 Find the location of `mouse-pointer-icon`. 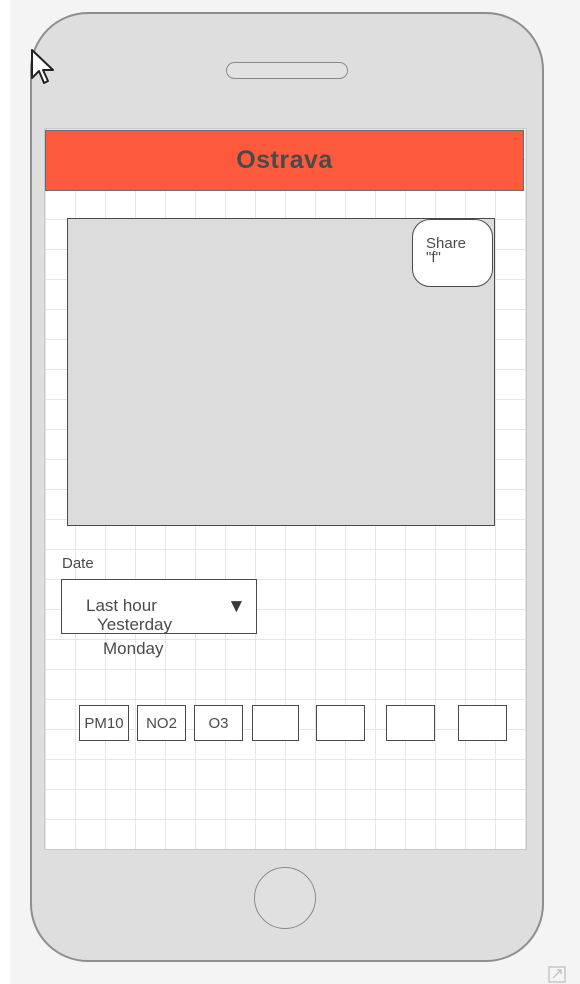

mouse-pointer-icon is located at coordinates (42, 66).